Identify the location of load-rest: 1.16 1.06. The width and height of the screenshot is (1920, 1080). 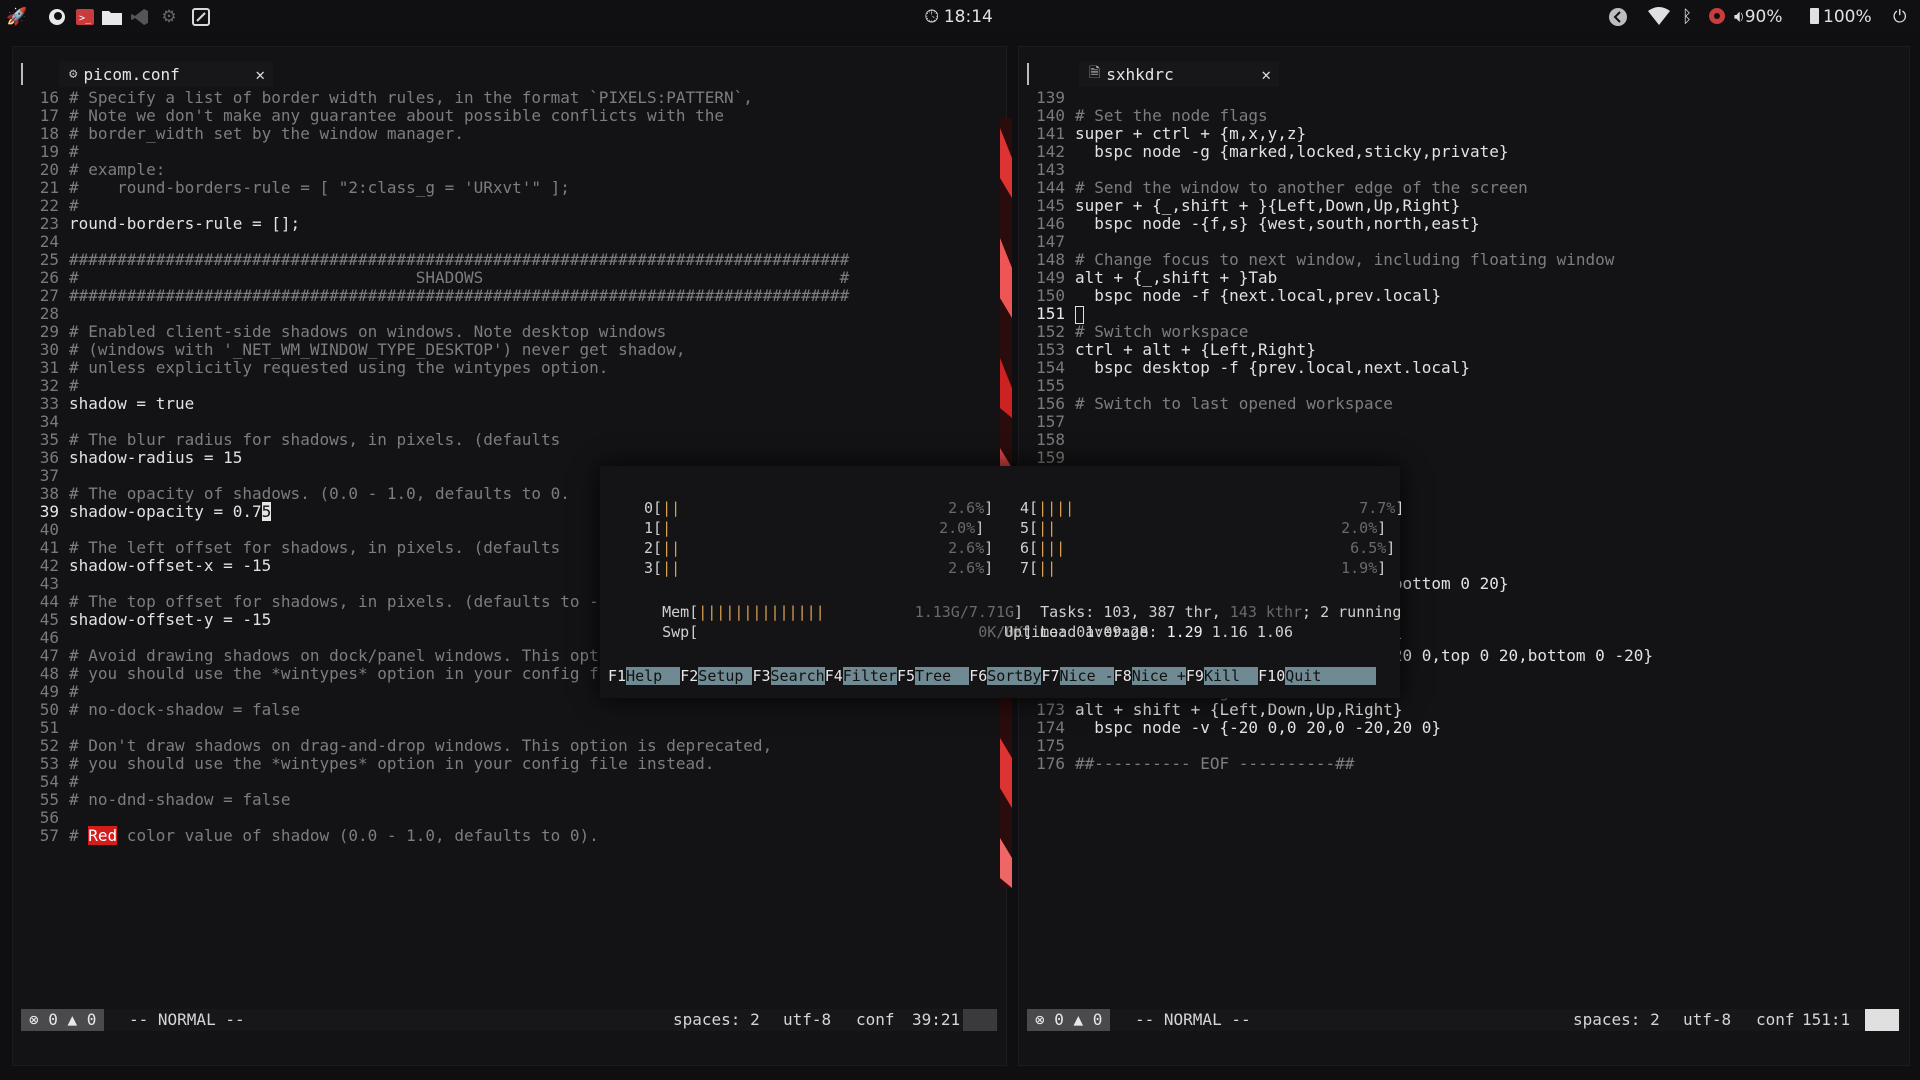
(1252, 632).